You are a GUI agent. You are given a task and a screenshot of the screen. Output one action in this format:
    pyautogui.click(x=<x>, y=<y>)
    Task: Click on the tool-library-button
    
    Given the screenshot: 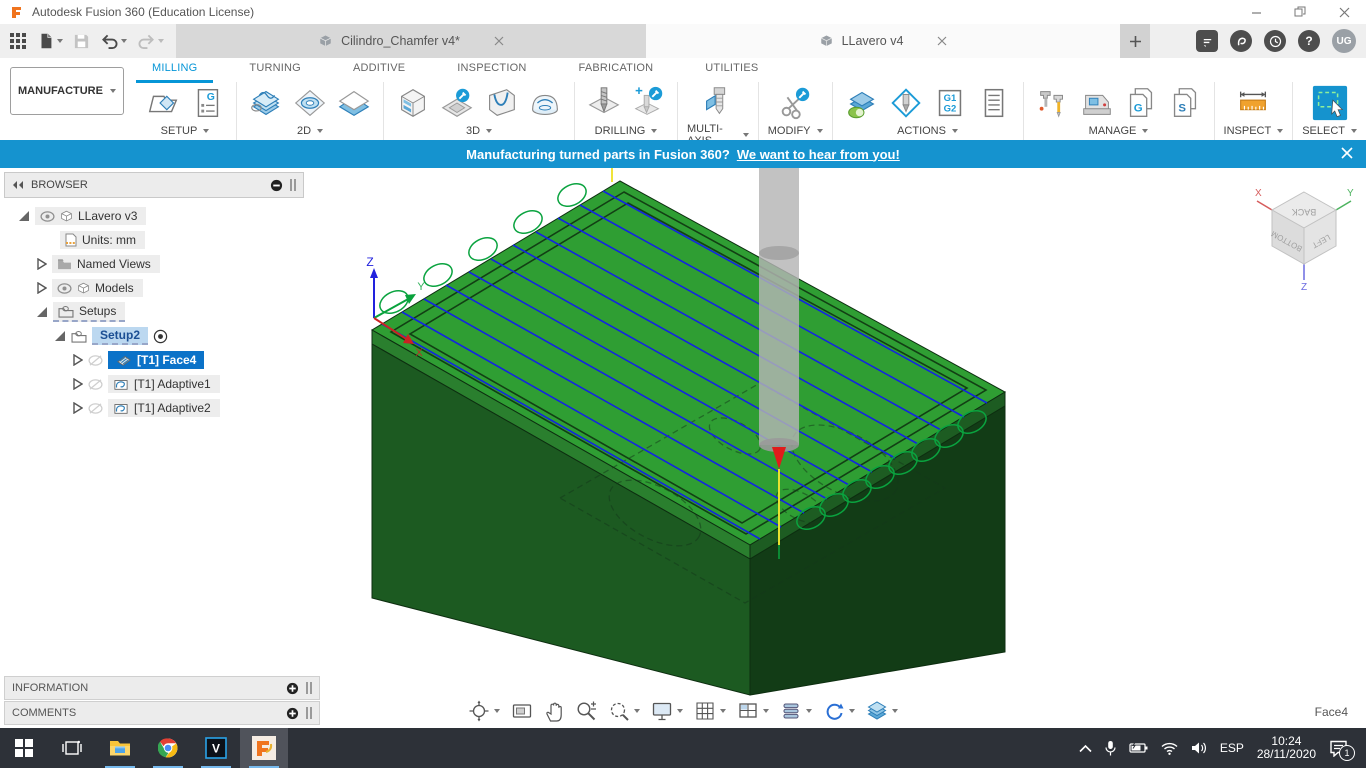 What is the action you would take?
    pyautogui.click(x=1053, y=103)
    